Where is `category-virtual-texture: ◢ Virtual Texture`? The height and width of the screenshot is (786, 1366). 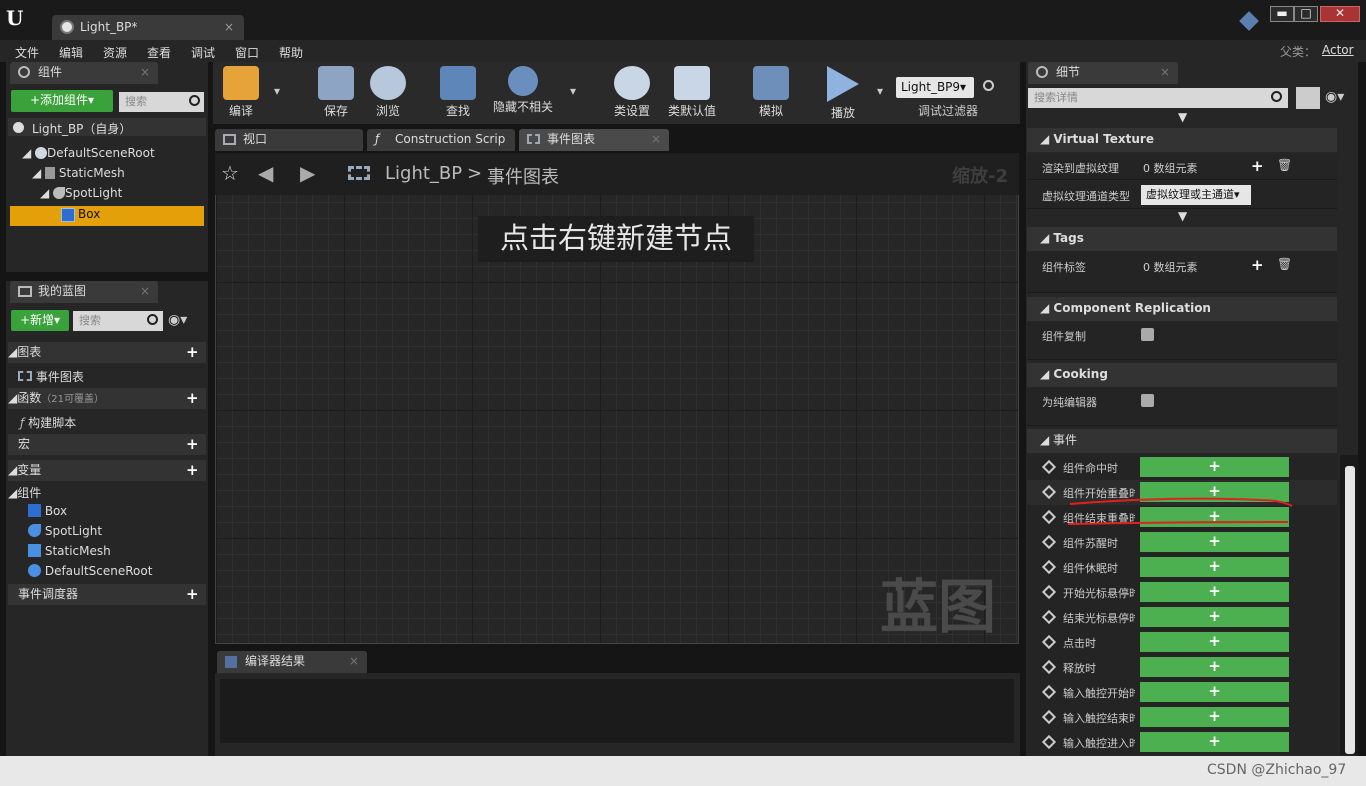 category-virtual-texture: ◢ Virtual Texture is located at coordinates (1182, 140).